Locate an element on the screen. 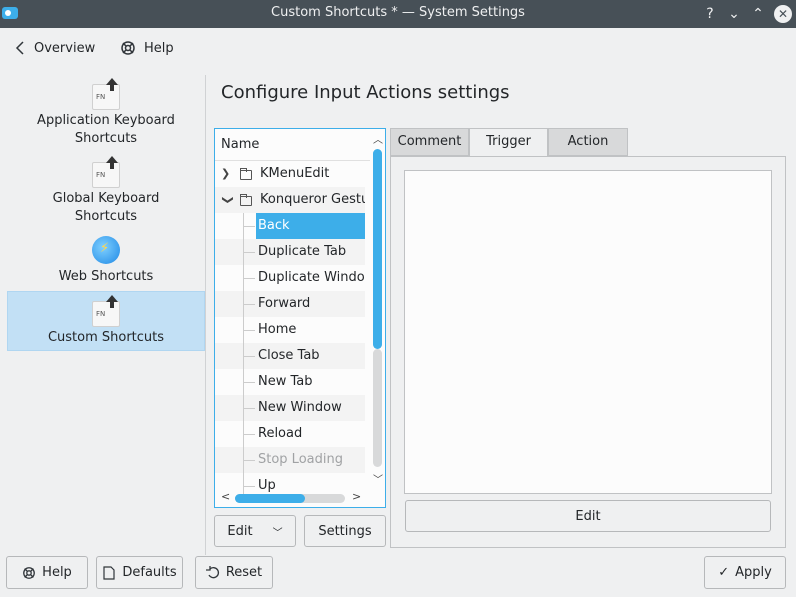 The image size is (796, 597). tree-item-duplicate-tab: Duplicate Tab is located at coordinates (290, 252).